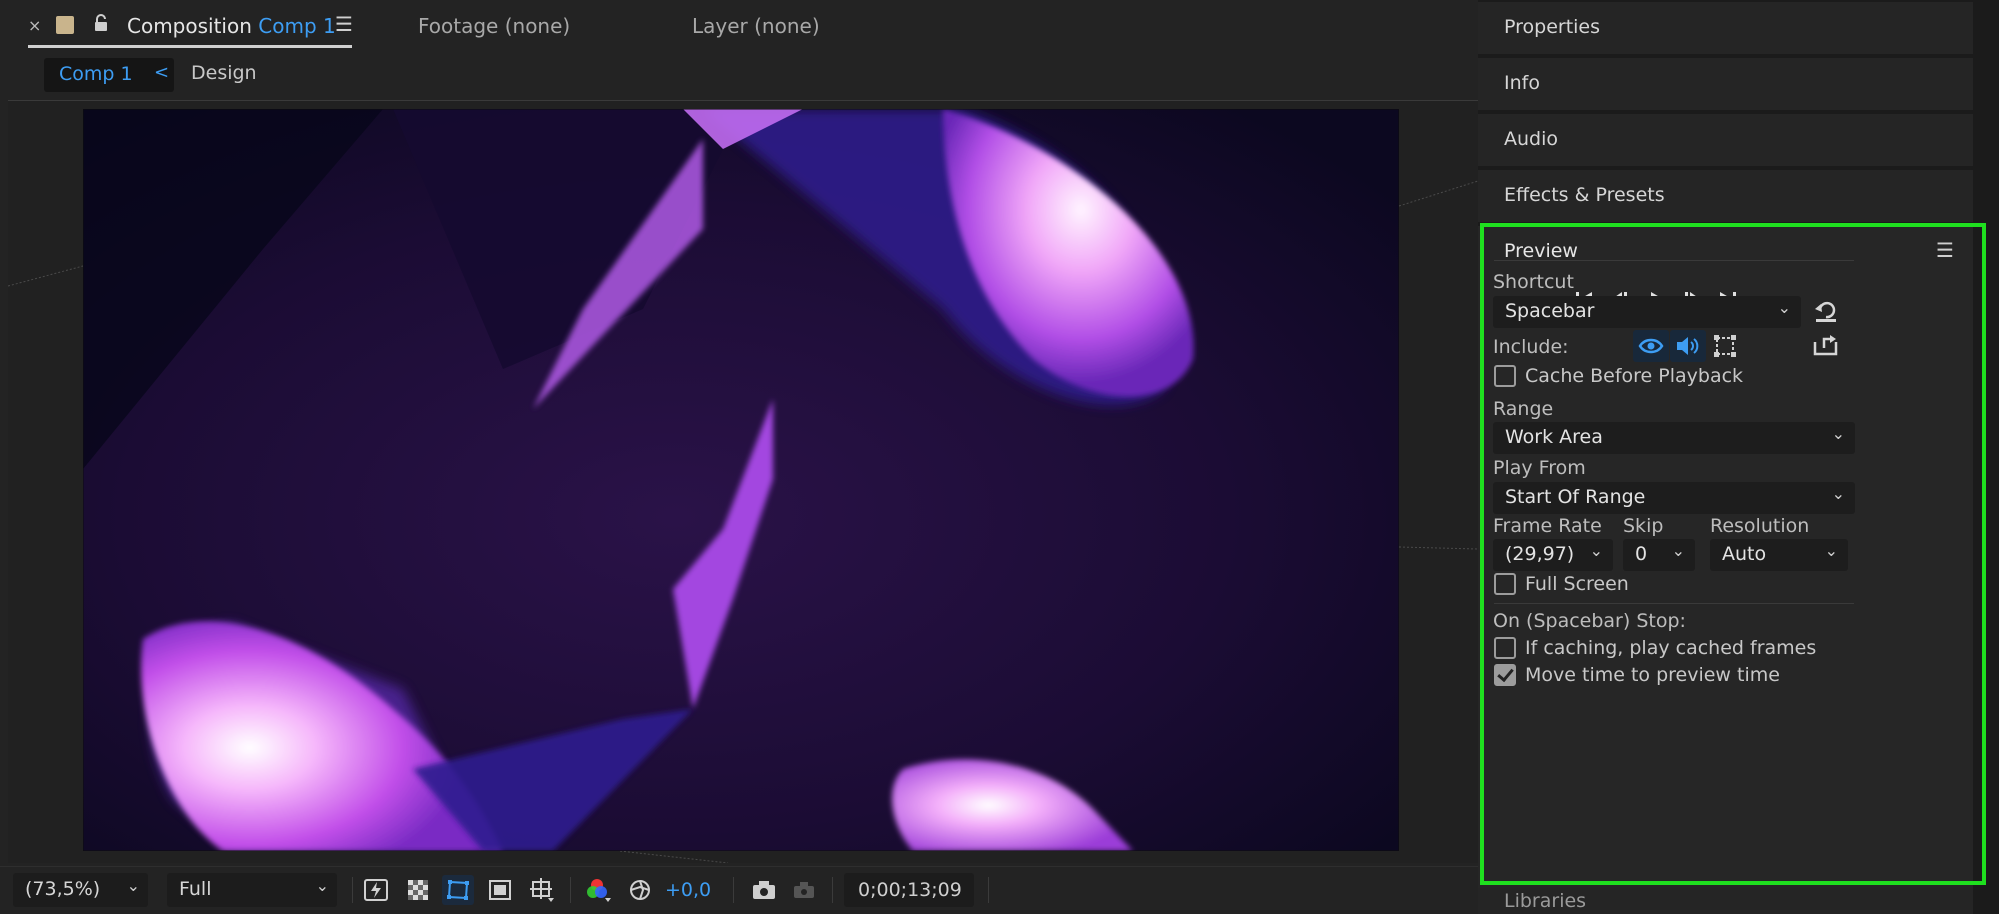 This screenshot has width=1999, height=914. Describe the element at coordinates (1651, 346) in the screenshot. I see `eye-icon` at that location.